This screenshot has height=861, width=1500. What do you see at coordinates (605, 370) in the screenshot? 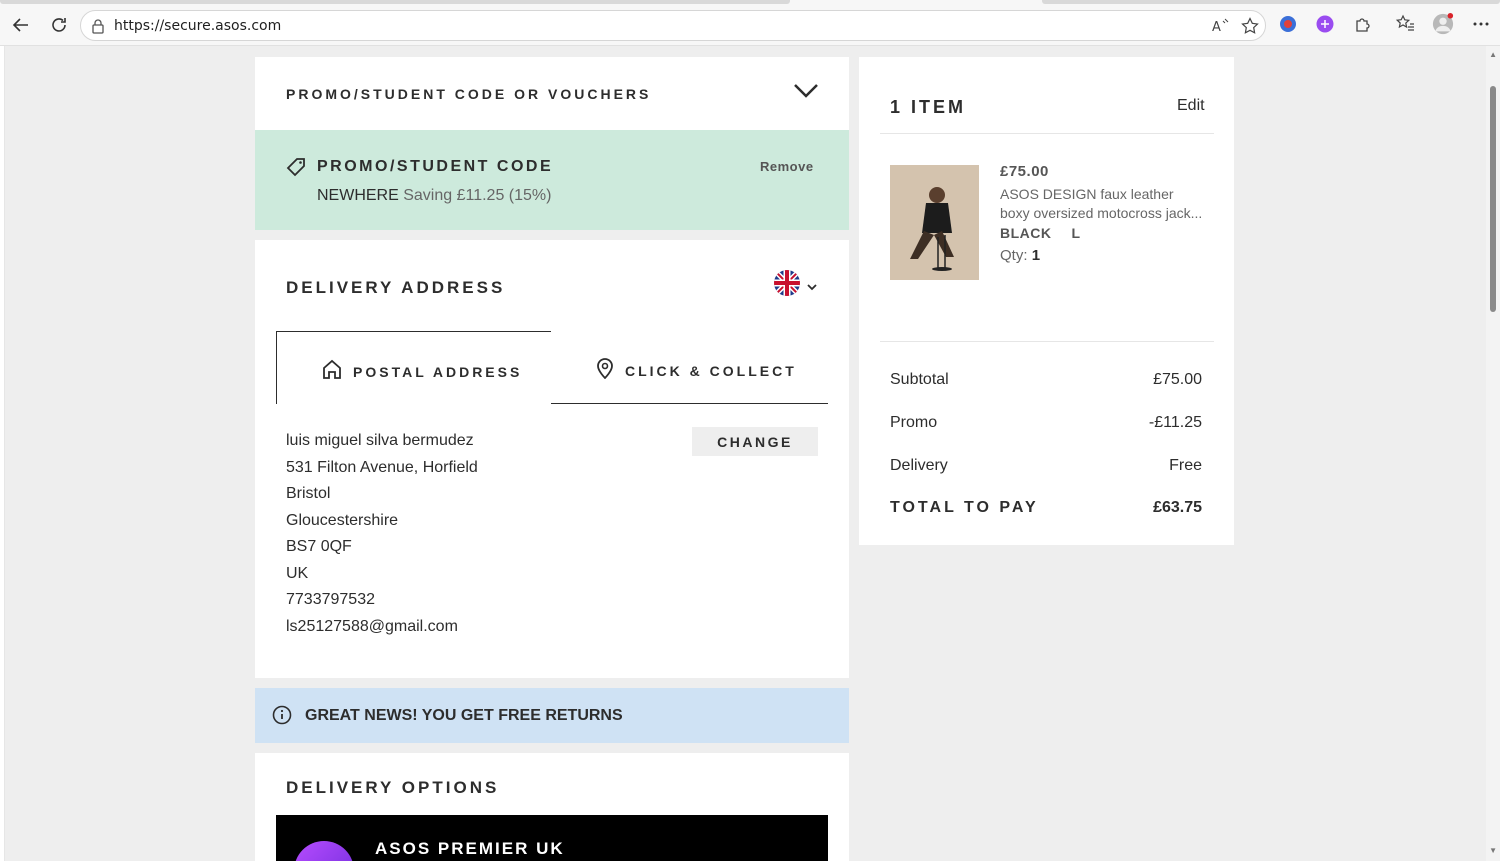
I see `location-pin-icon` at bounding box center [605, 370].